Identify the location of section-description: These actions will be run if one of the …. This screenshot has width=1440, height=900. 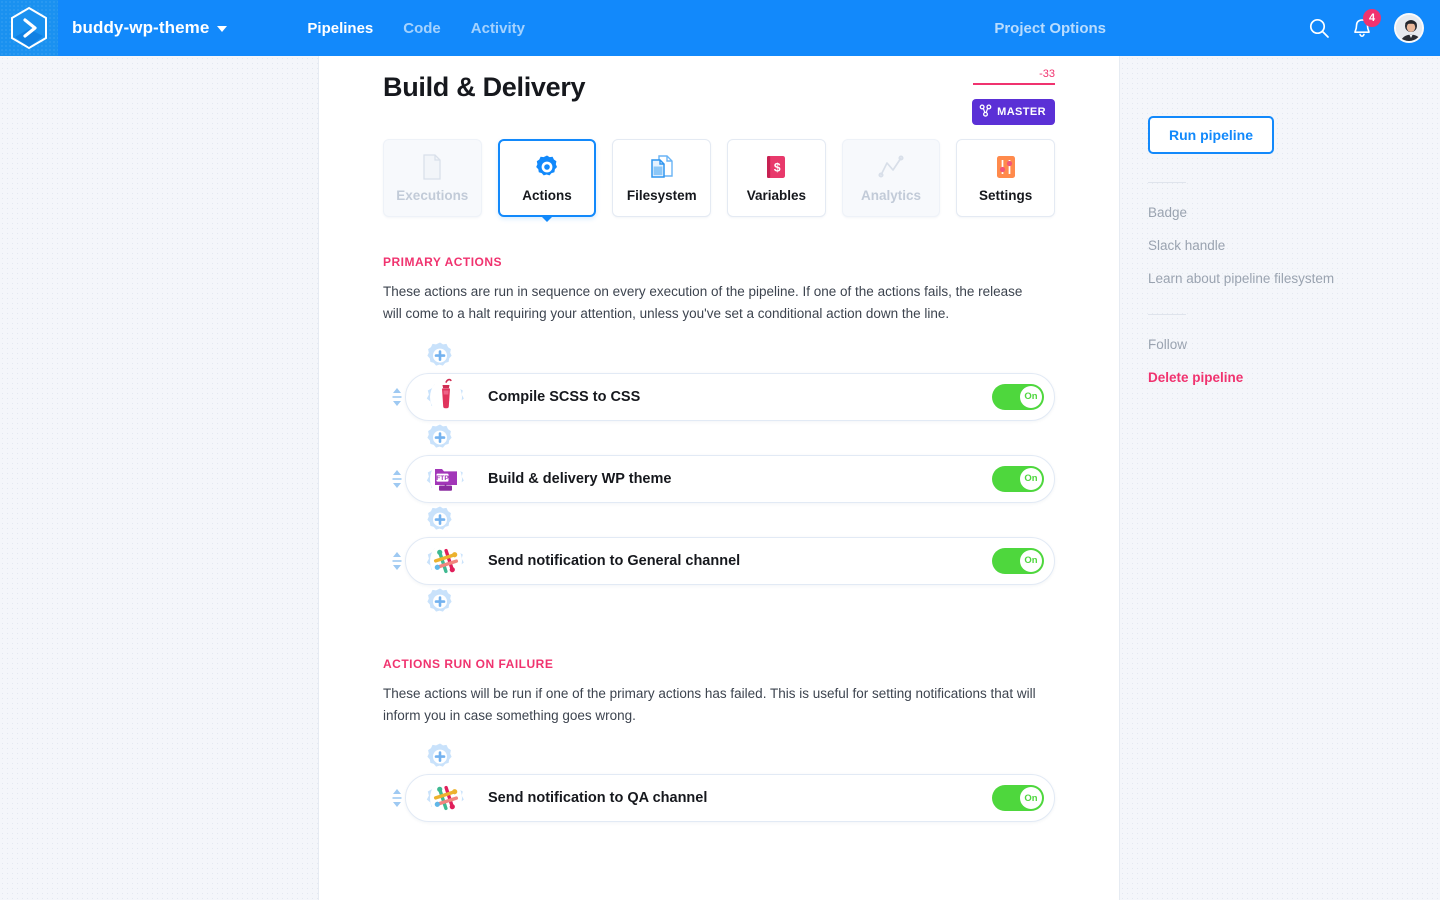
(709, 704).